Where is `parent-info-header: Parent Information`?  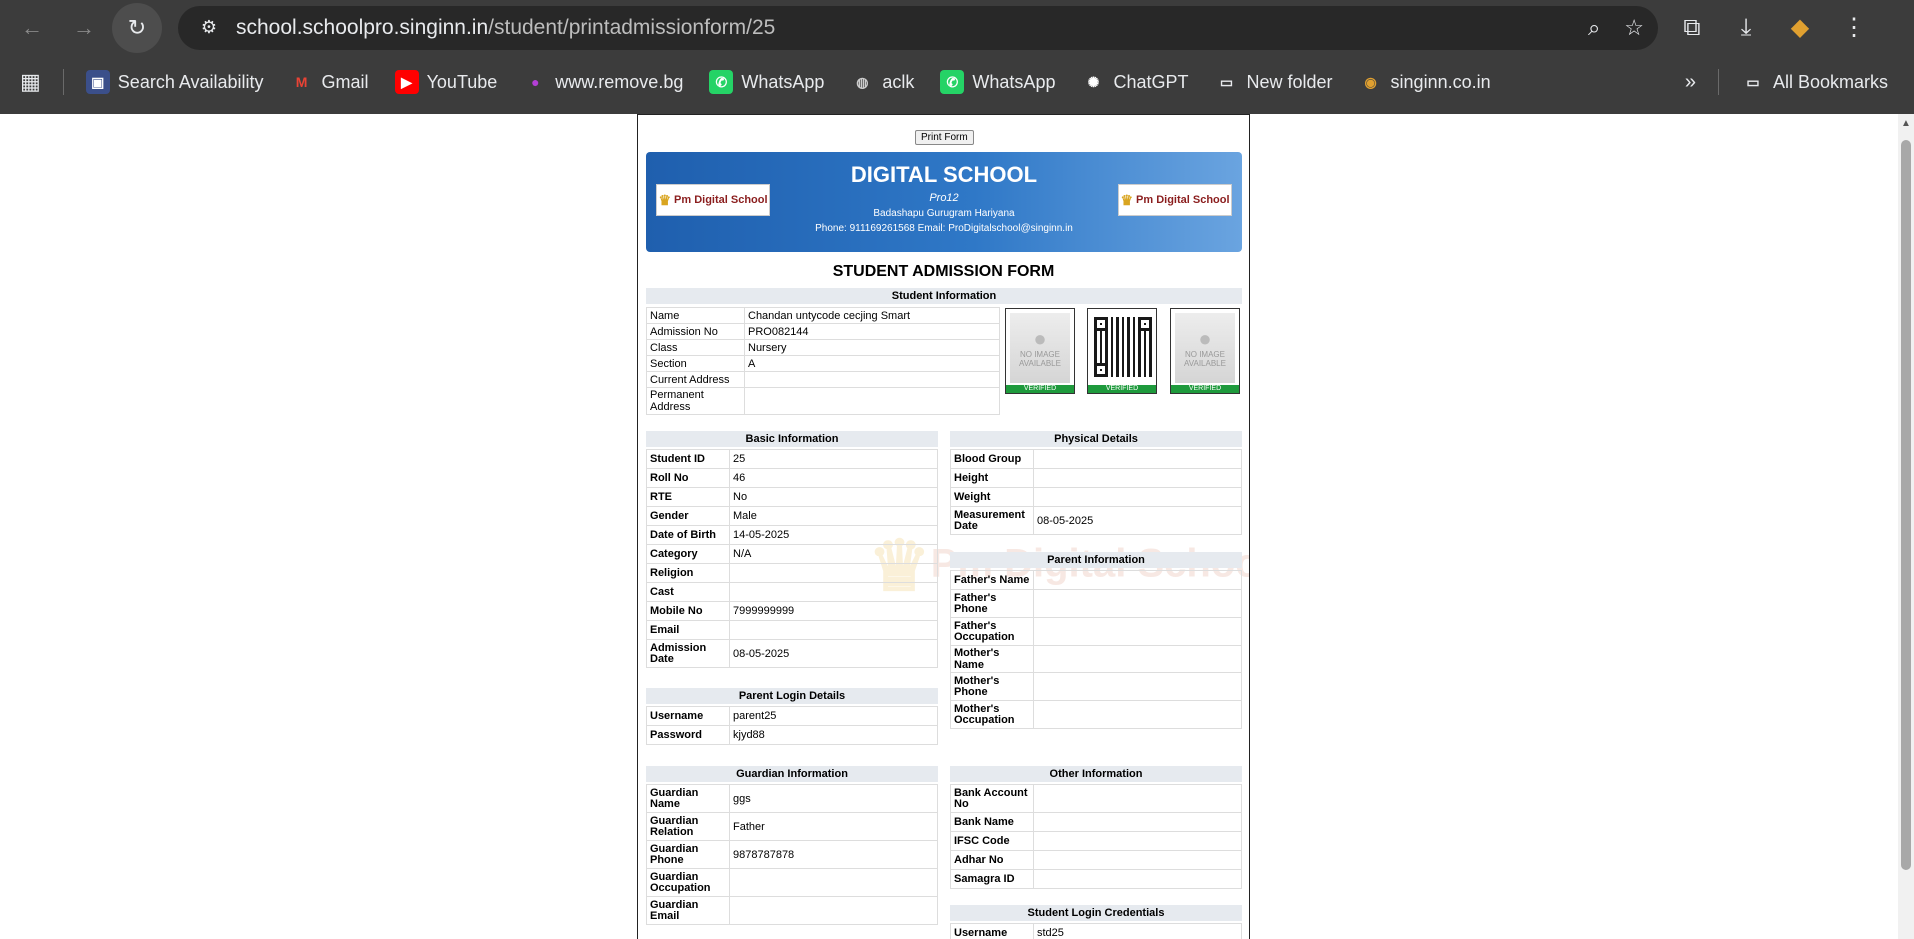
parent-info-header: Parent Information is located at coordinates (1096, 560).